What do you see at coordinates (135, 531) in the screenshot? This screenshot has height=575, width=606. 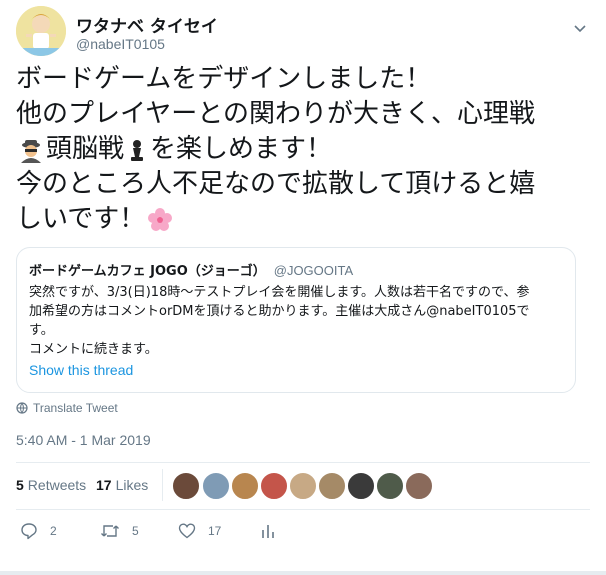 I see `retweet-count: 5` at bounding box center [135, 531].